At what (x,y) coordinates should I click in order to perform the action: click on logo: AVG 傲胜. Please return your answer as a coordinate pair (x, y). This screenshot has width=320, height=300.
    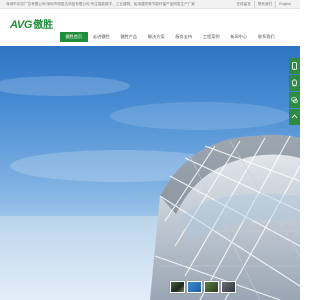
    Looking at the image, I should click on (31, 23).